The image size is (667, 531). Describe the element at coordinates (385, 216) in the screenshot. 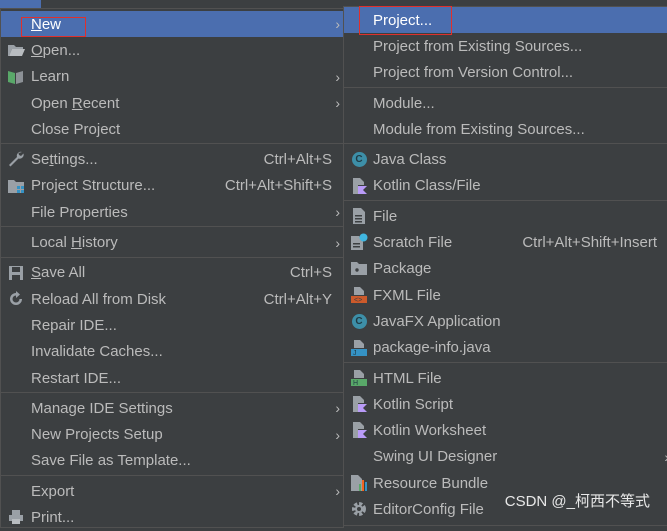

I see `menu-item-label: File` at that location.